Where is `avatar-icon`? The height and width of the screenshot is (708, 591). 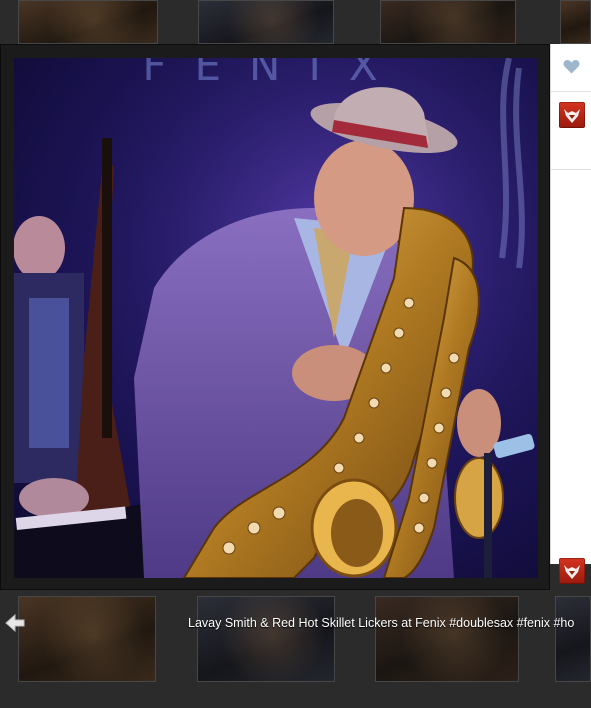
avatar-icon is located at coordinates (572, 115).